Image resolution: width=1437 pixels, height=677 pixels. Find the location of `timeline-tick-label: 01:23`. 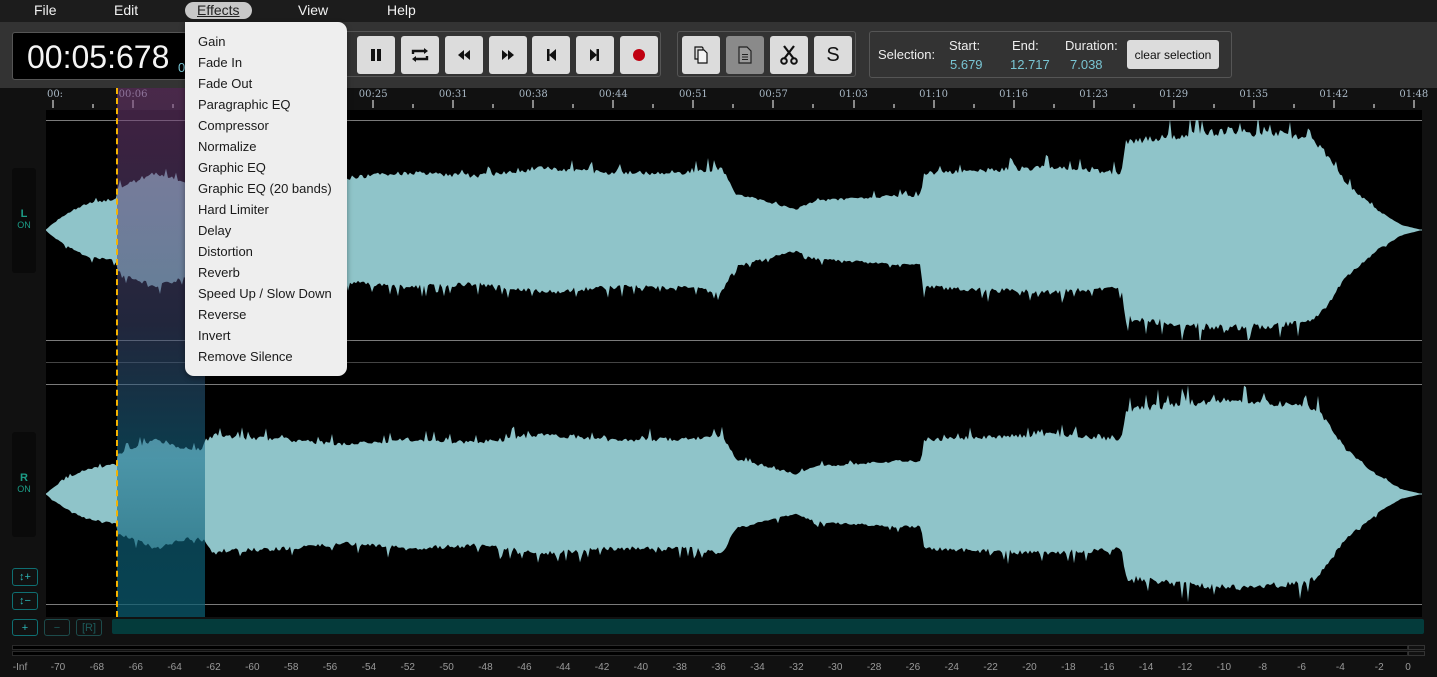

timeline-tick-label: 01:23 is located at coordinates (1094, 94).